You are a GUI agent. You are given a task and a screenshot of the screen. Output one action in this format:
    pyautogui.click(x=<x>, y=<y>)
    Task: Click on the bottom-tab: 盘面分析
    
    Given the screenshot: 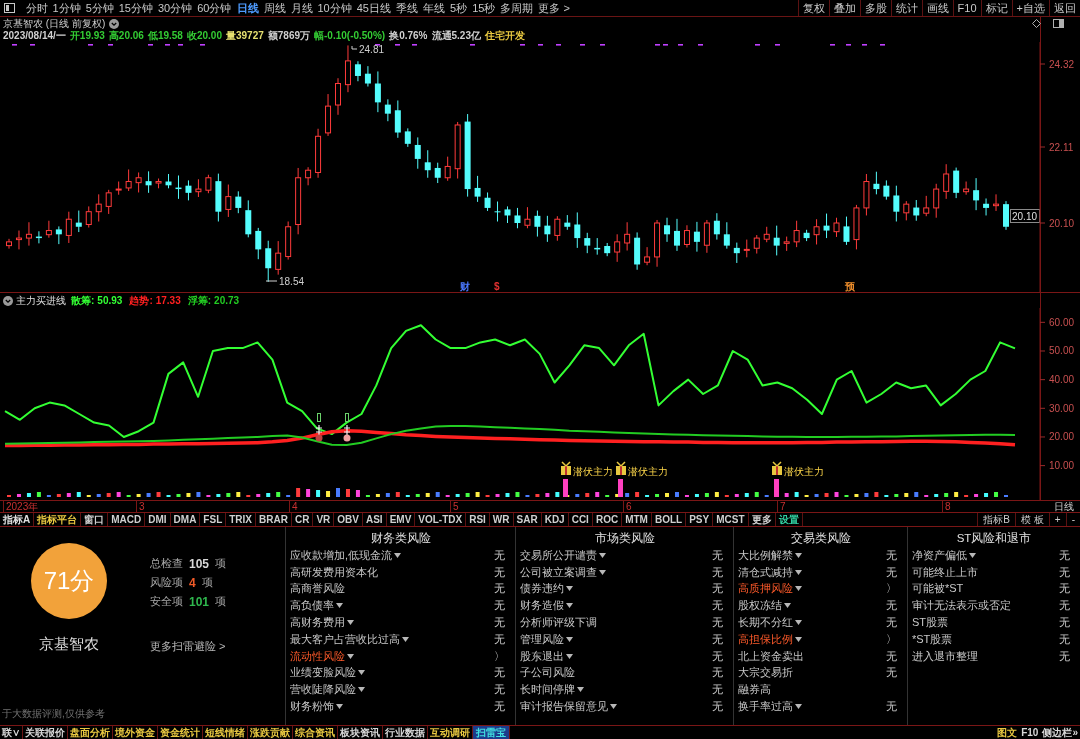 What is the action you would take?
    pyautogui.click(x=90, y=732)
    